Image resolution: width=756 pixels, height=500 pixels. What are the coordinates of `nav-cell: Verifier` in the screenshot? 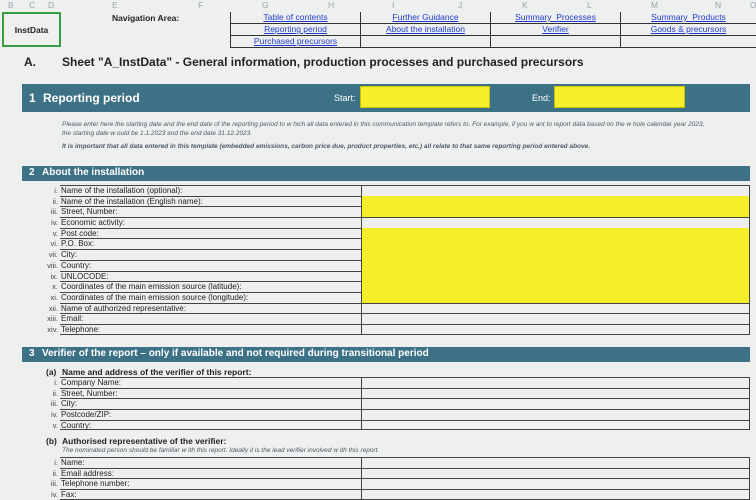 It's located at (555, 30).